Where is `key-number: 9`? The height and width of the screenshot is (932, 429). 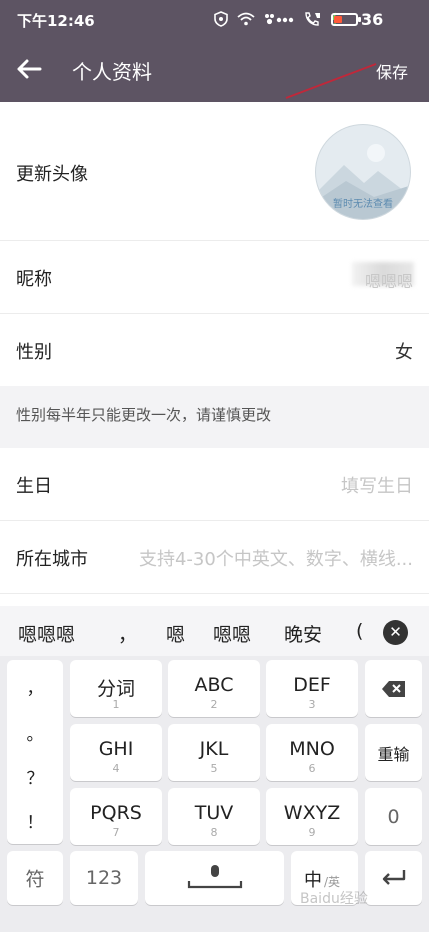
key-number: 9 is located at coordinates (312, 832).